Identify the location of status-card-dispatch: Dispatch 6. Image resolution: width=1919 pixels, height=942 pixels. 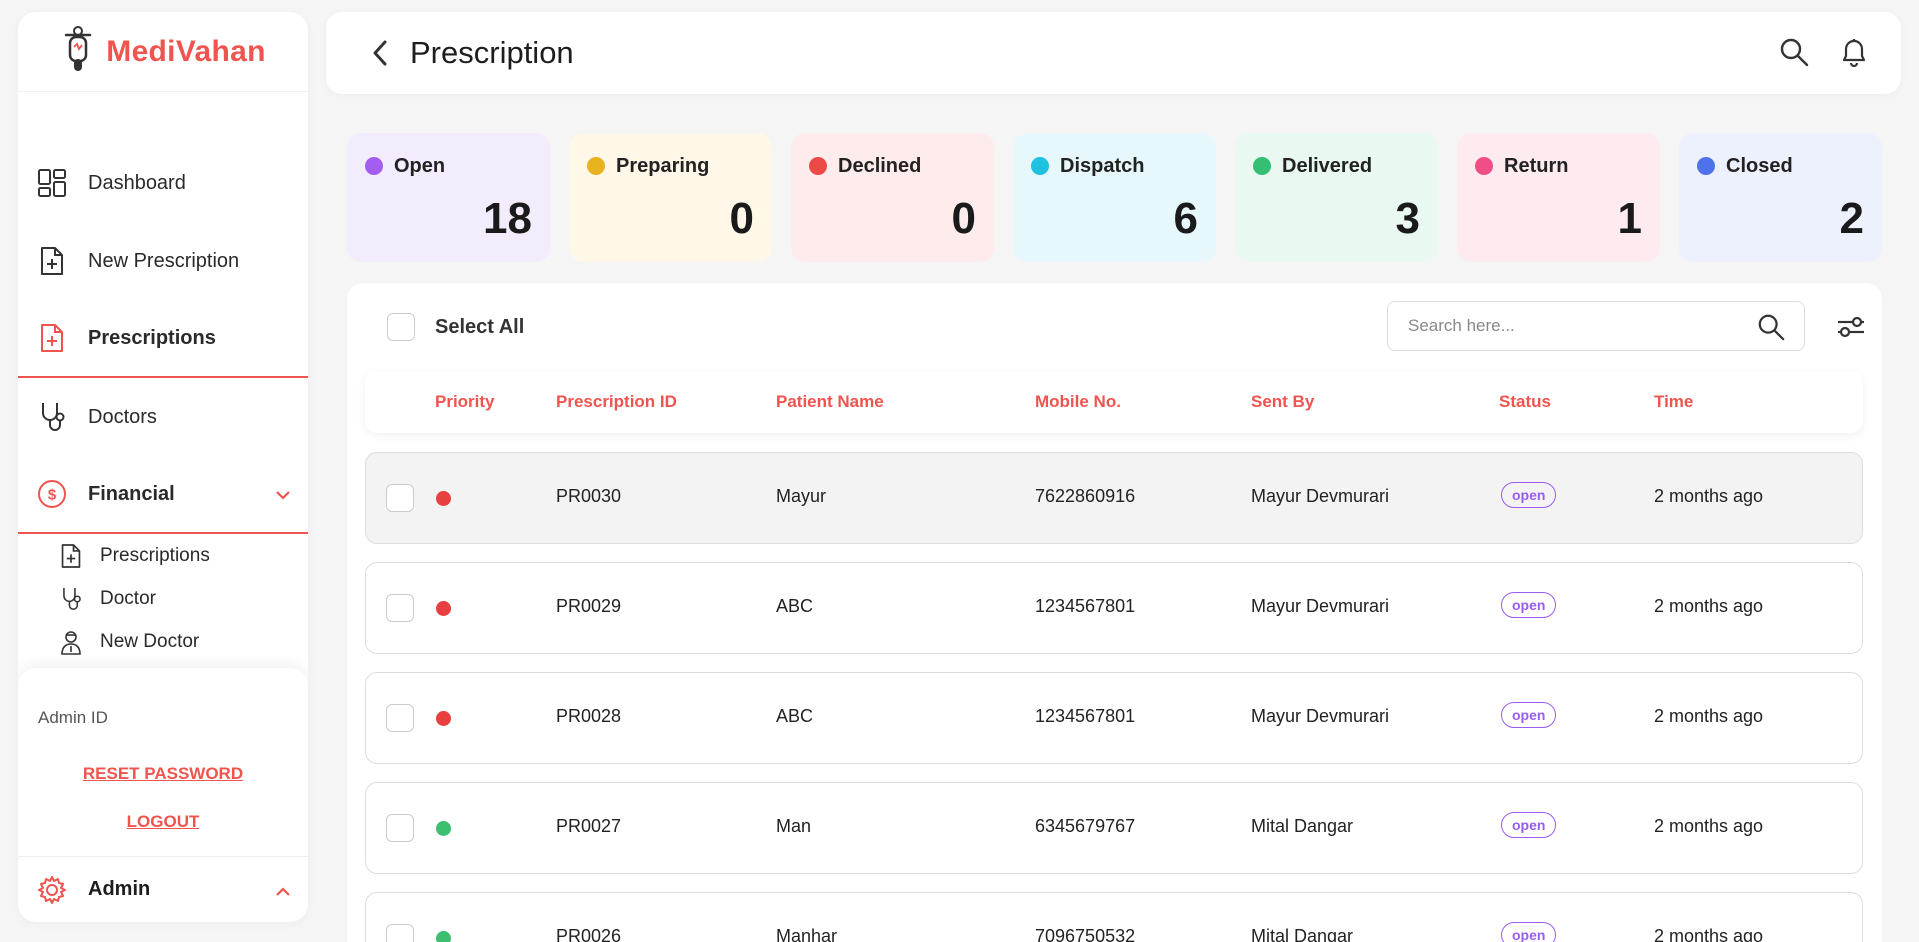
(1114, 197).